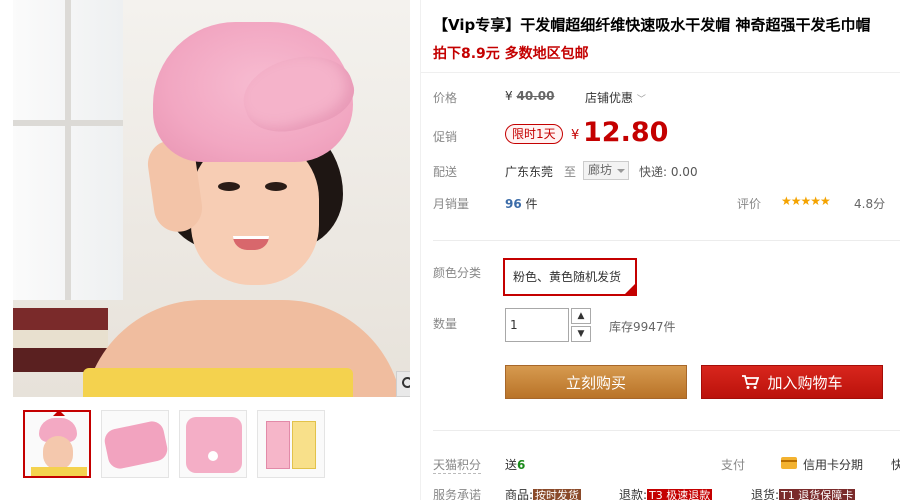 The image size is (900, 500). What do you see at coordinates (531, 204) in the screenshot?
I see `monthly-sales-unit: 件` at bounding box center [531, 204].